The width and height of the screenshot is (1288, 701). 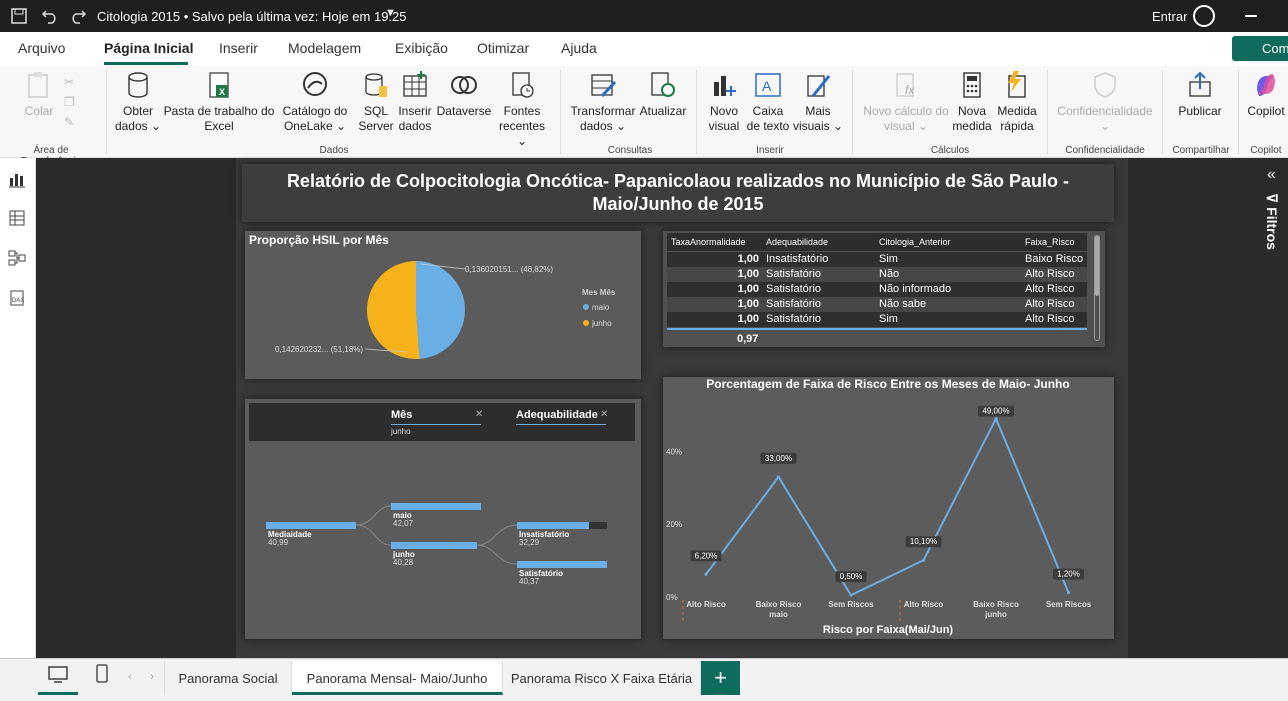 I want to click on sql-server-label: SQL Server, so click(x=376, y=118).